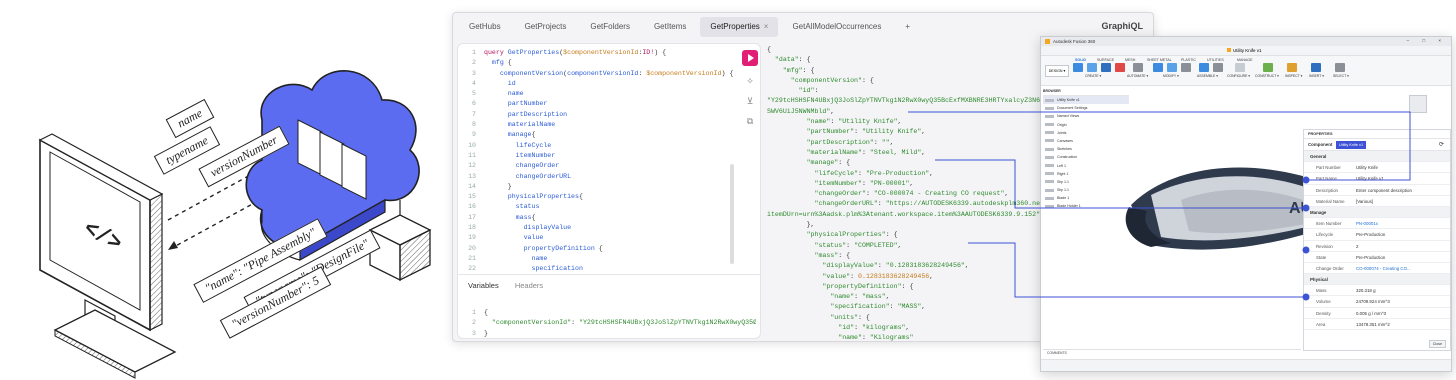  Describe the element at coordinates (1086, 108) in the screenshot. I see `browser-item: Document Settings` at that location.